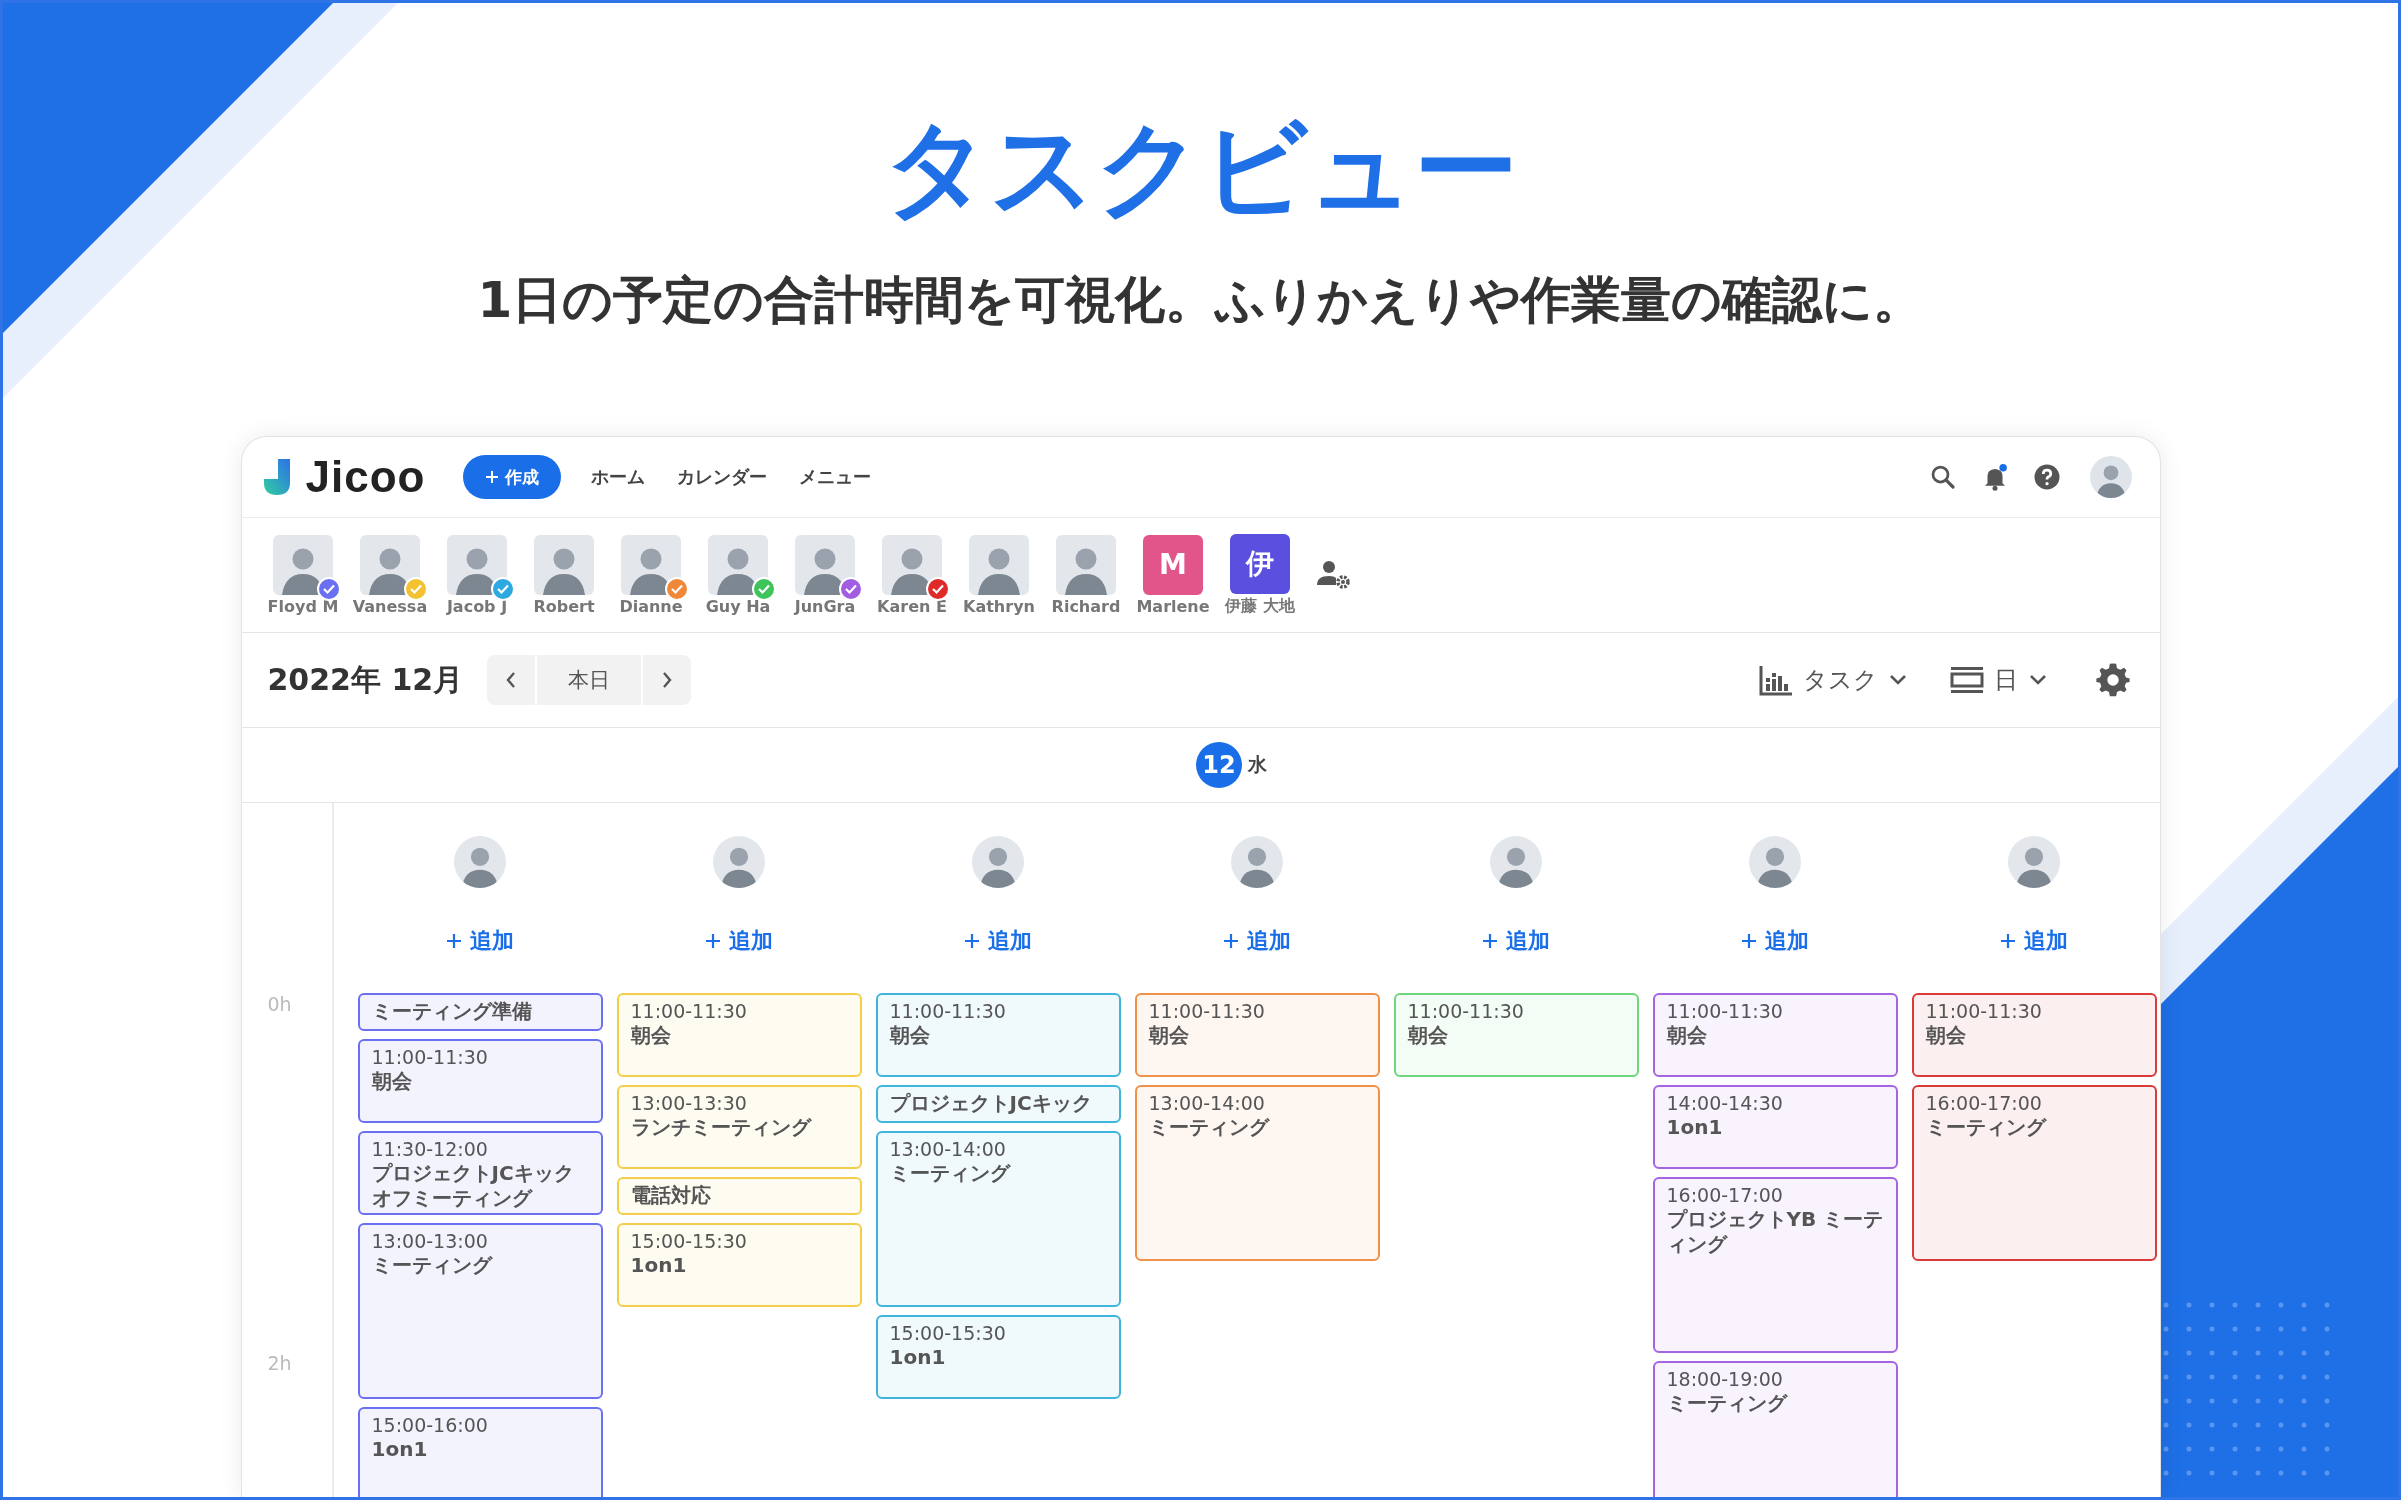 The width and height of the screenshot is (2401, 1500). What do you see at coordinates (825, 606) in the screenshot?
I see `member-name: JunGra` at bounding box center [825, 606].